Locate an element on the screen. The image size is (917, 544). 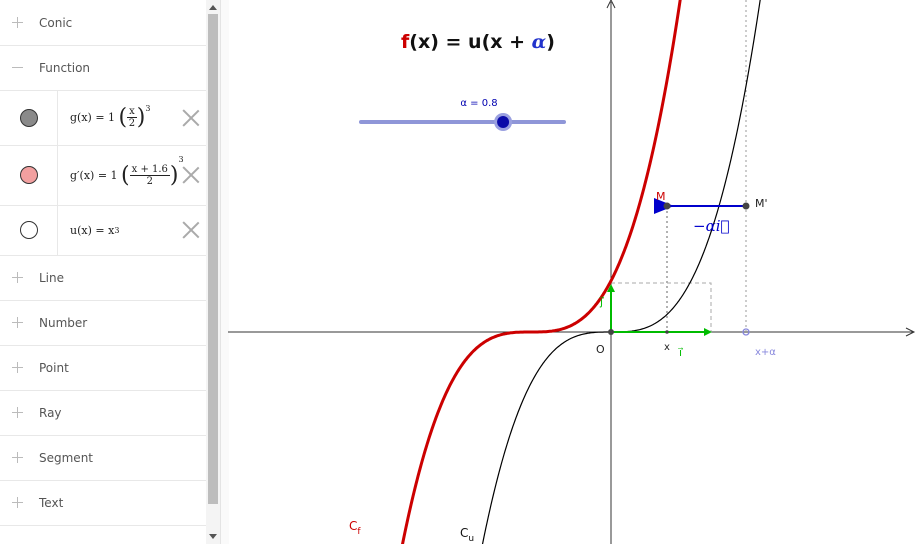
guide-lines is located at coordinates (679, 166).